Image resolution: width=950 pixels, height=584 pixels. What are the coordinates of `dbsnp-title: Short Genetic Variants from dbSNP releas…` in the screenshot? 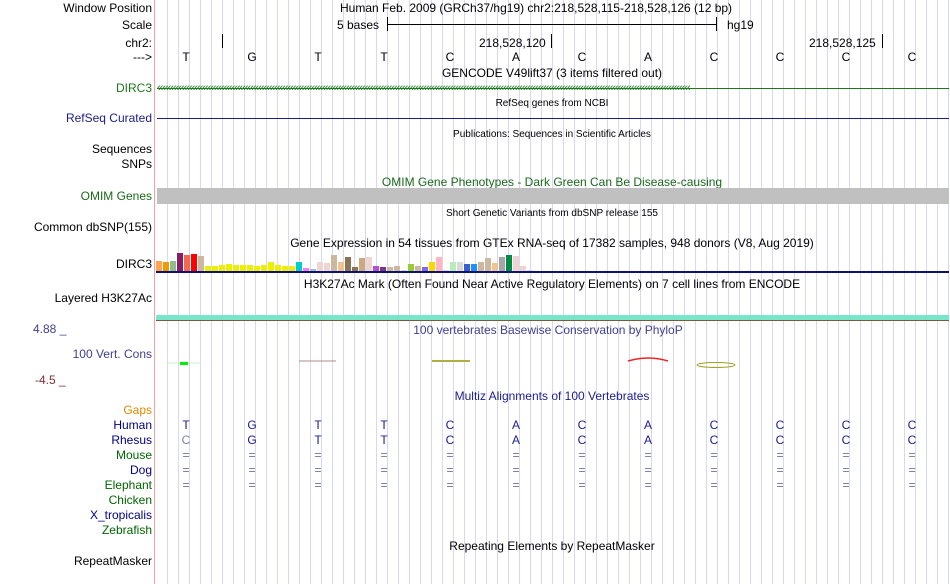 It's located at (552, 214).